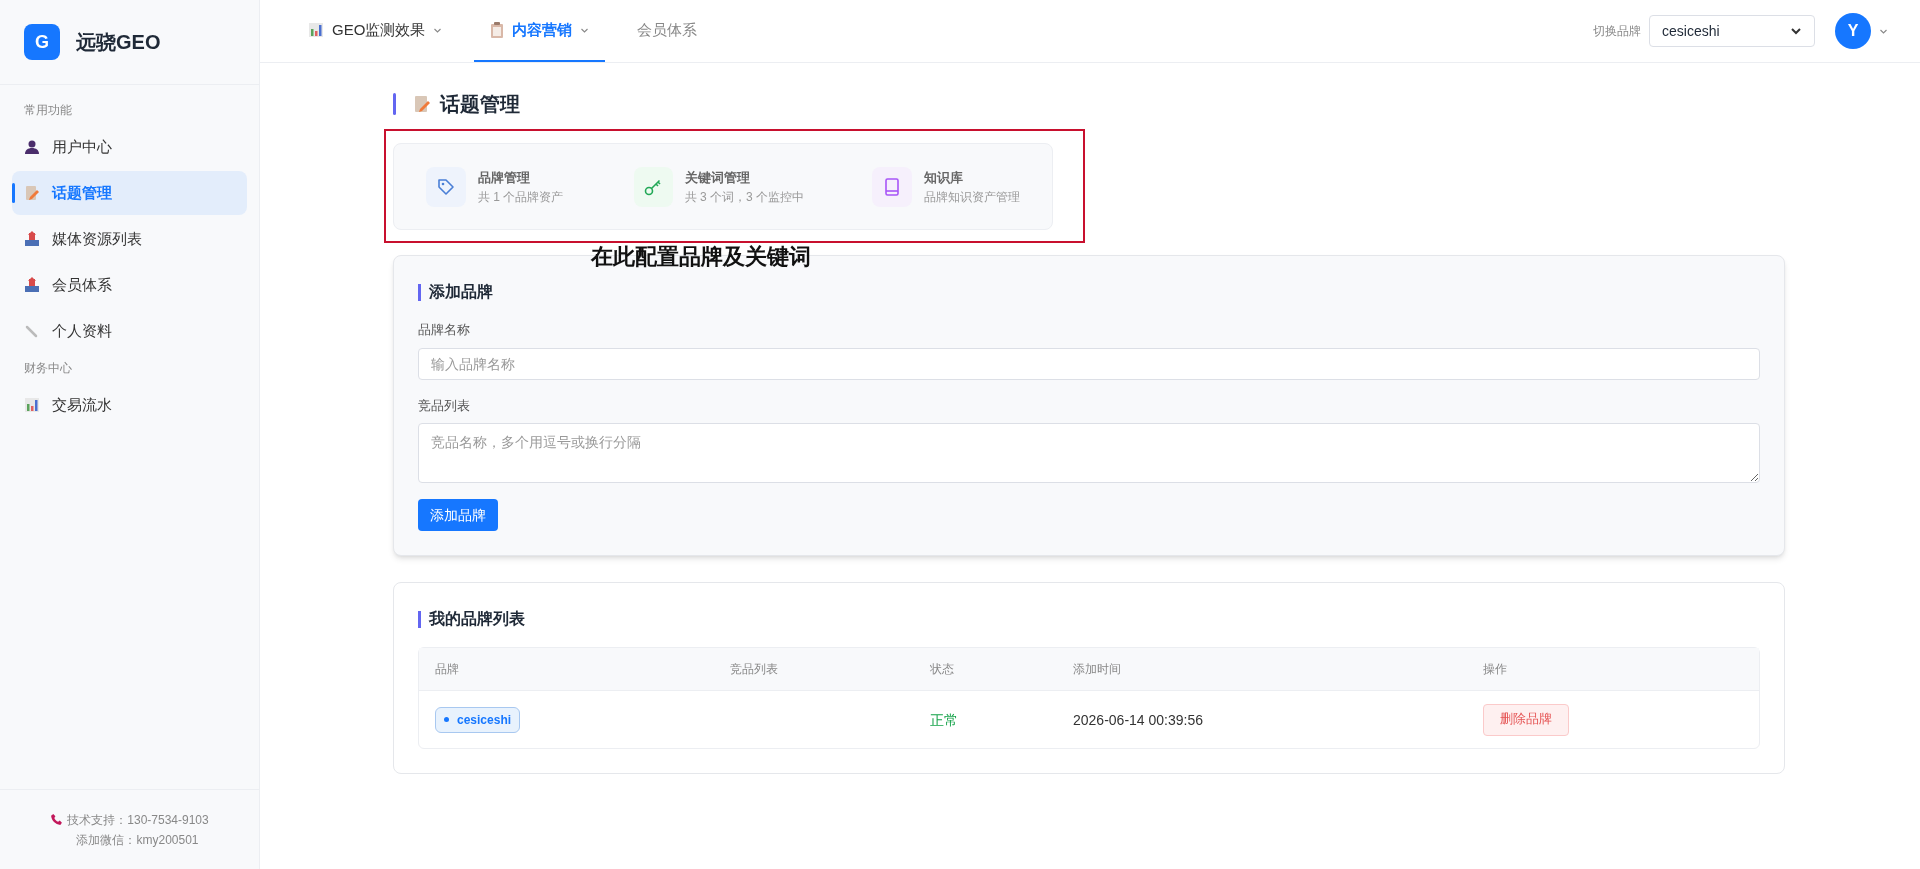 This screenshot has height=869, width=1920. Describe the element at coordinates (701, 257) in the screenshot. I see `annotation-text: 在此配置品牌及关键词` at that location.